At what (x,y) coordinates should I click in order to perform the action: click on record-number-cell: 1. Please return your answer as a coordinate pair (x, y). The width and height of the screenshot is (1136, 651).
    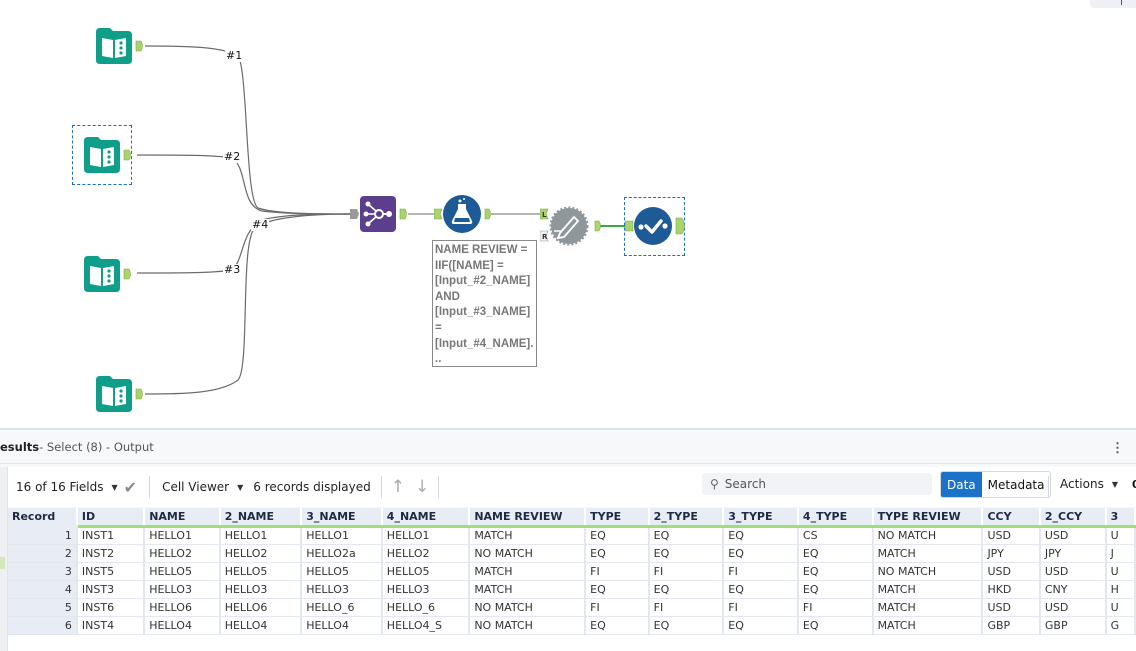
    Looking at the image, I should click on (43, 535).